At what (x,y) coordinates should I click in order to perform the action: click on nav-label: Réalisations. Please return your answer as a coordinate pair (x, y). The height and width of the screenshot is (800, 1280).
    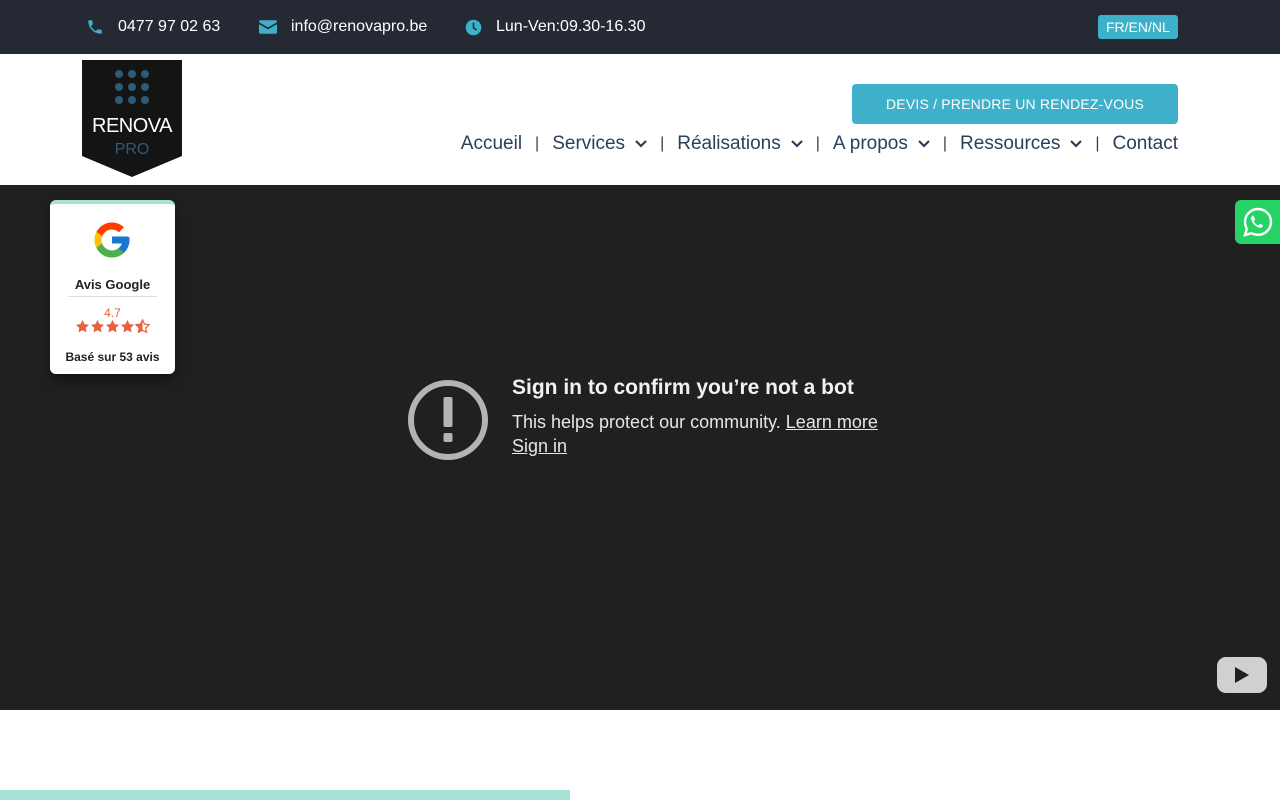
    Looking at the image, I should click on (729, 143).